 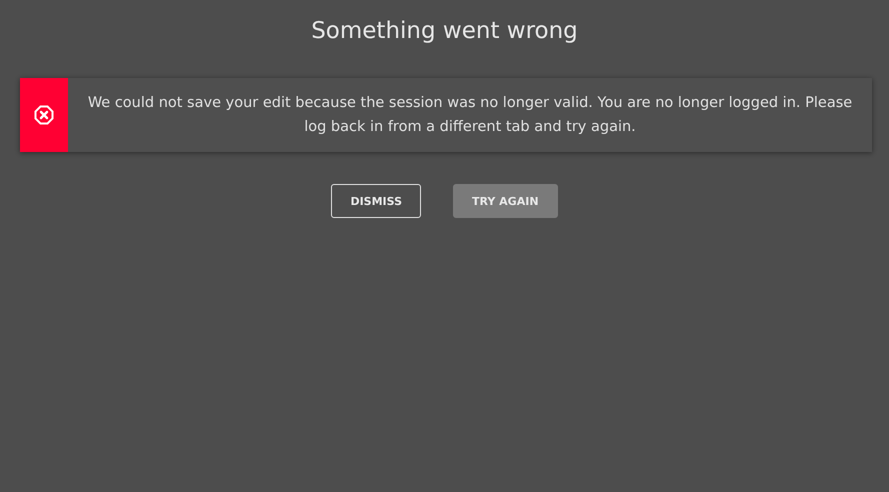 What do you see at coordinates (505, 201) in the screenshot?
I see `try-again-button: TRY AGAIN` at bounding box center [505, 201].